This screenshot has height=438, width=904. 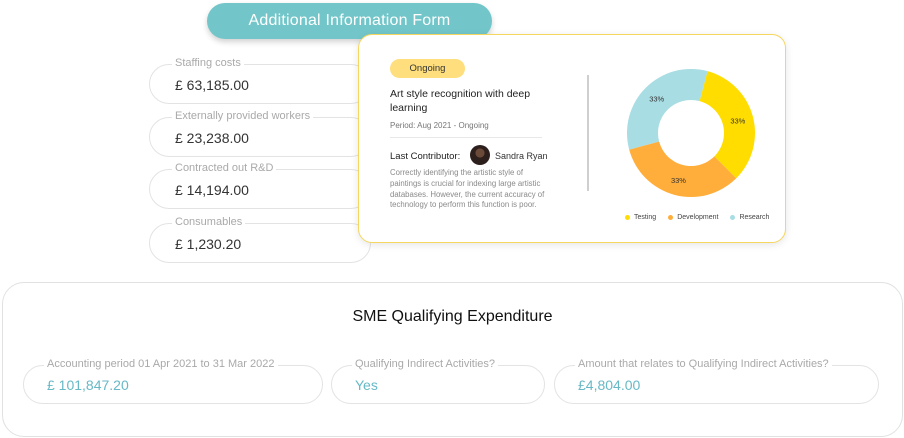 I want to click on external-workers-value: £ 23,238.00, so click(x=212, y=138).